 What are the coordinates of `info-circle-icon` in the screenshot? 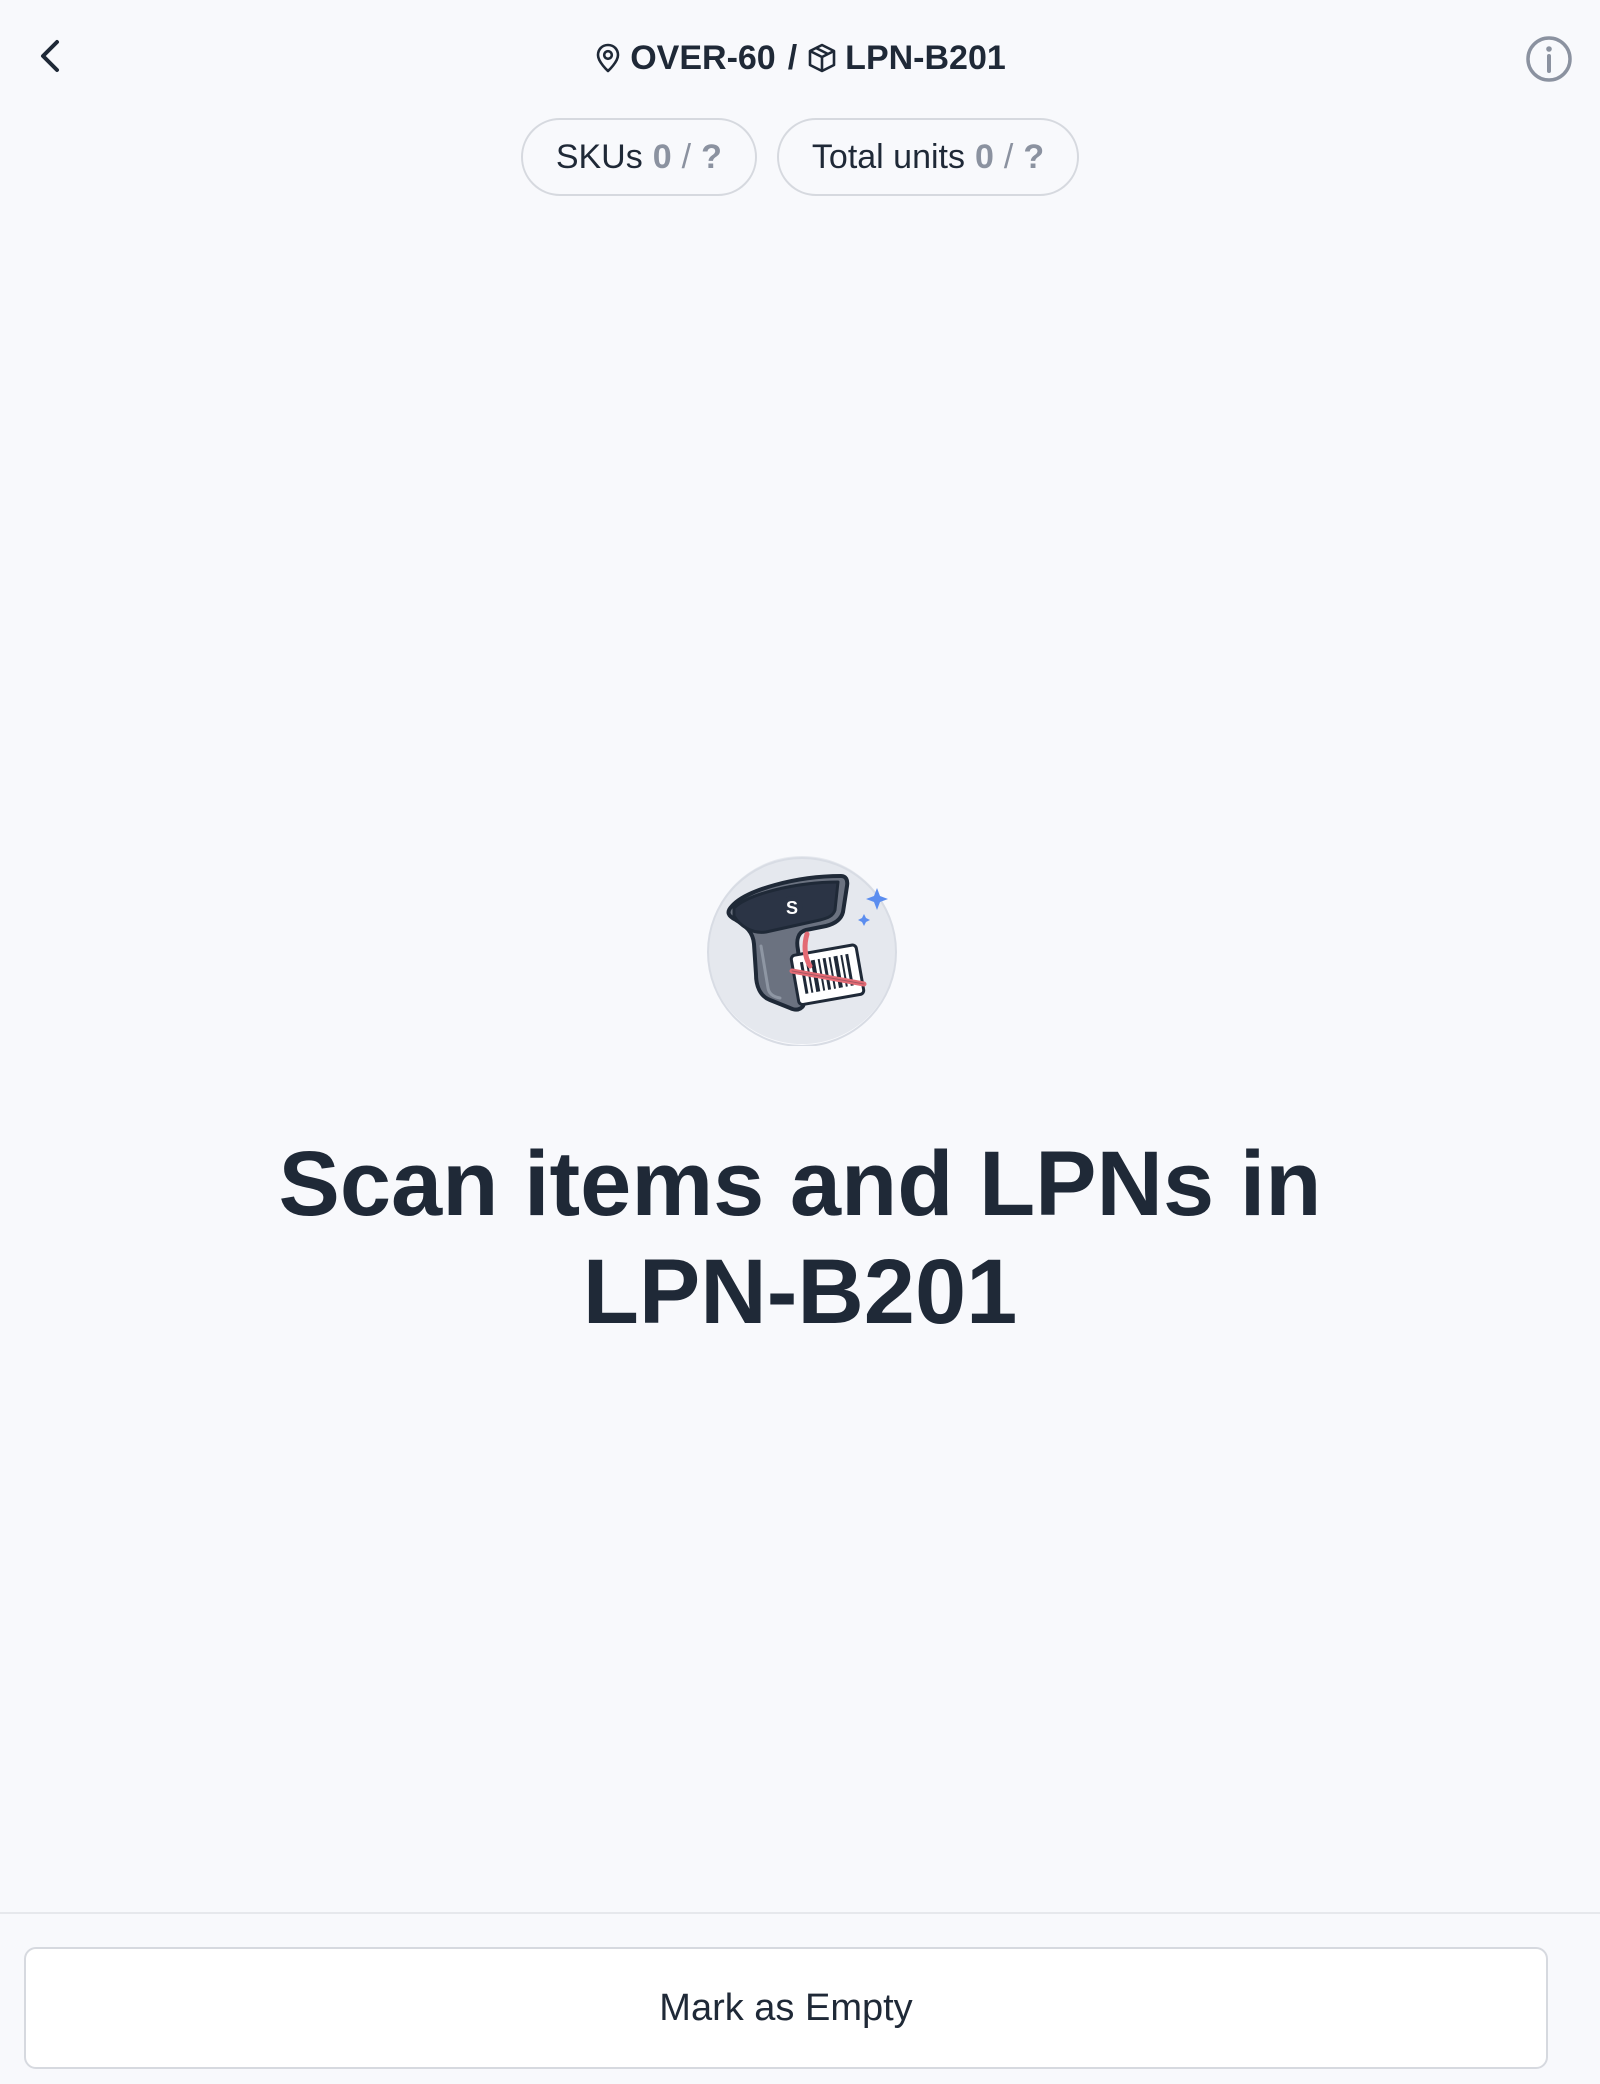 It's located at (1549, 59).